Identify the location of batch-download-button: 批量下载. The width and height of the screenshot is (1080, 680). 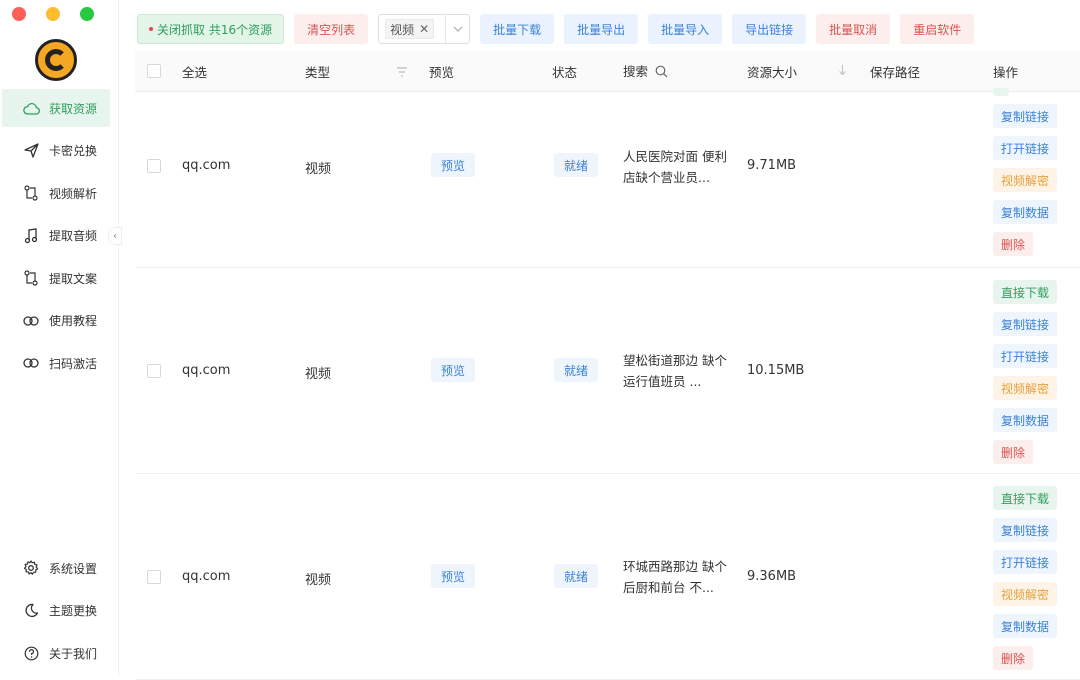
(517, 29).